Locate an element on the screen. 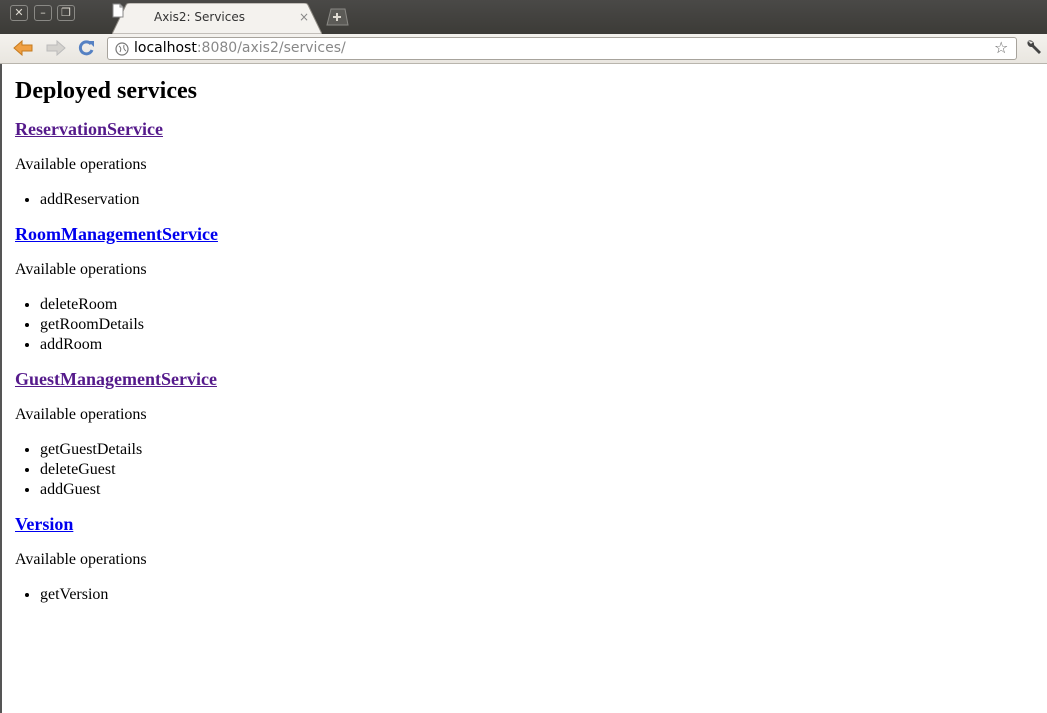 The image size is (1047, 713). minimize-window-icon: – is located at coordinates (43, 13).